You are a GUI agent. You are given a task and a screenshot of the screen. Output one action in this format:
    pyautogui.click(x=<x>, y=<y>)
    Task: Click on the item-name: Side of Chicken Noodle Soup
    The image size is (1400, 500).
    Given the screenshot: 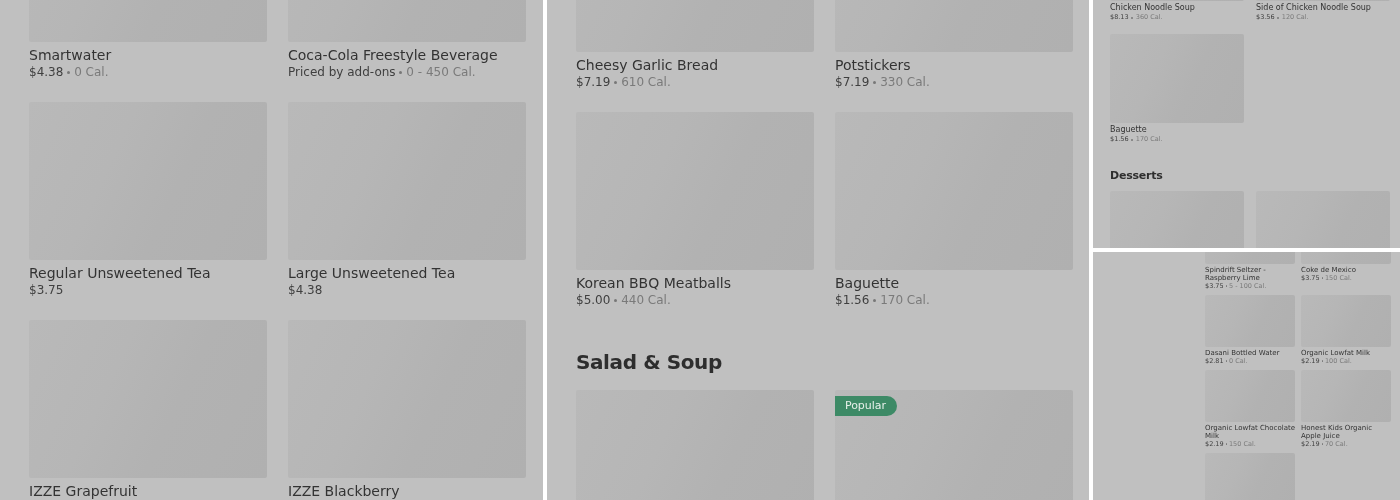 What is the action you would take?
    pyautogui.click(x=1313, y=8)
    